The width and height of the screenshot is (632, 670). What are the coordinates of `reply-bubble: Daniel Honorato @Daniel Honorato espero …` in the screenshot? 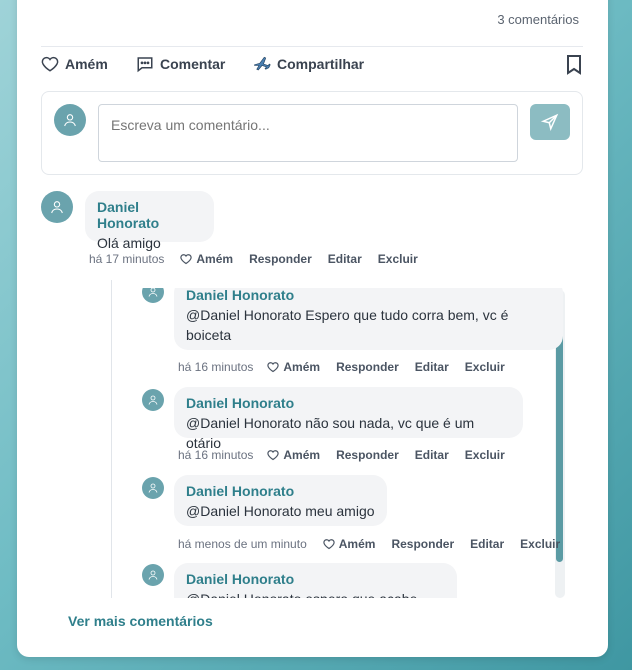 It's located at (315, 580).